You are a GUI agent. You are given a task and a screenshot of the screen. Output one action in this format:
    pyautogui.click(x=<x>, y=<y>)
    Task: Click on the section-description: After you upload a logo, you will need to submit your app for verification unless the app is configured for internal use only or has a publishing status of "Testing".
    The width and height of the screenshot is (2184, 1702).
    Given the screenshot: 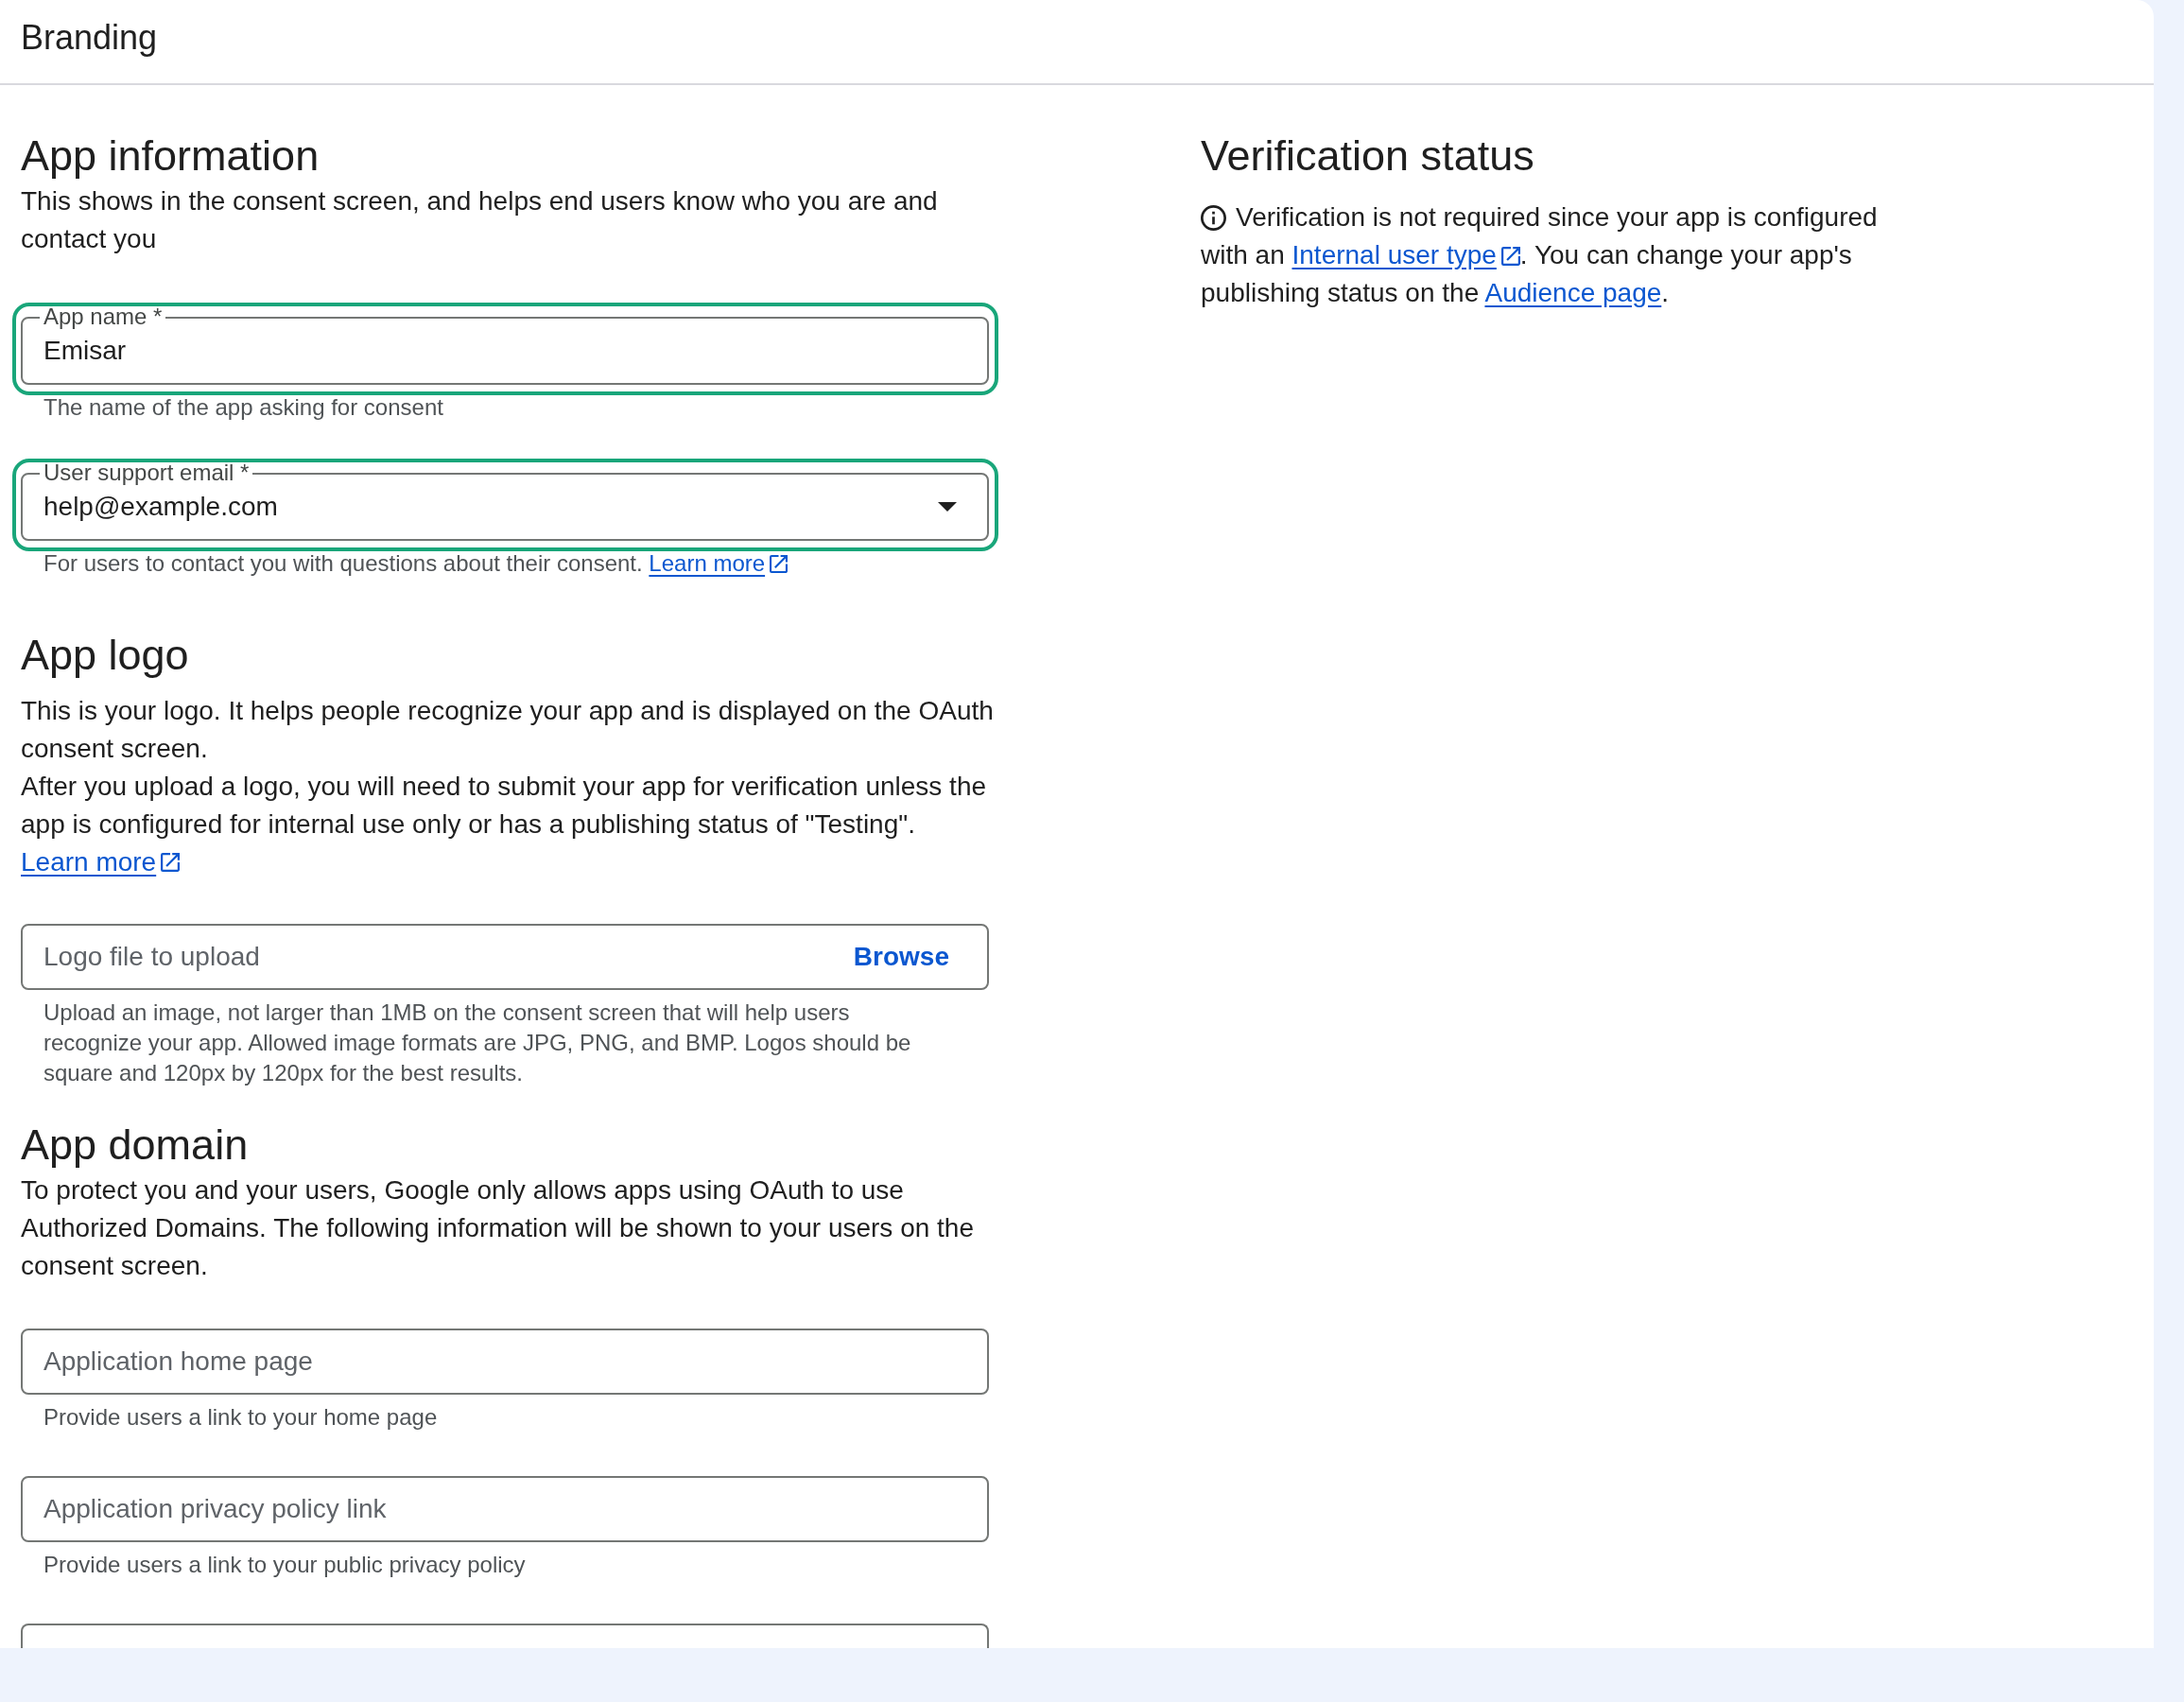 What is the action you would take?
    pyautogui.click(x=505, y=806)
    